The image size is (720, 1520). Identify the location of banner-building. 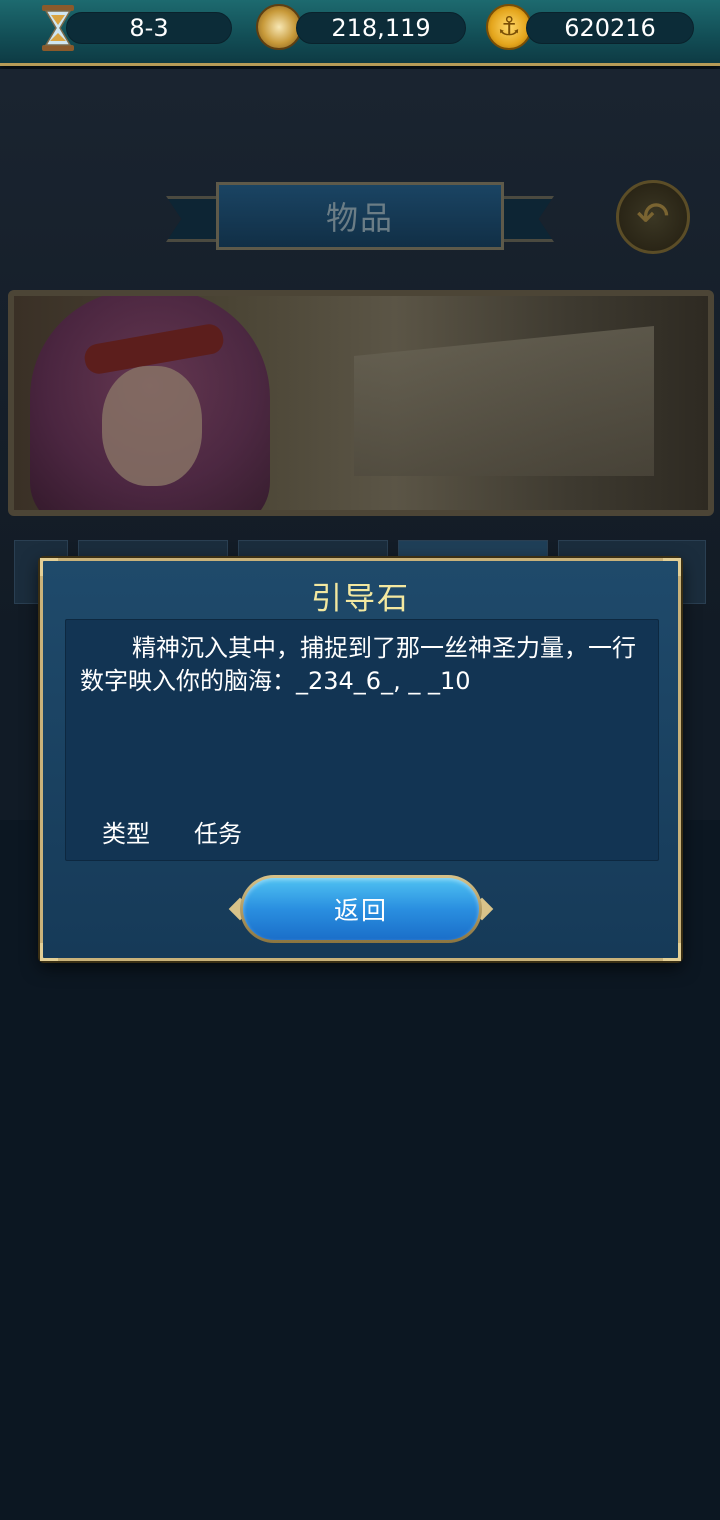
(504, 401).